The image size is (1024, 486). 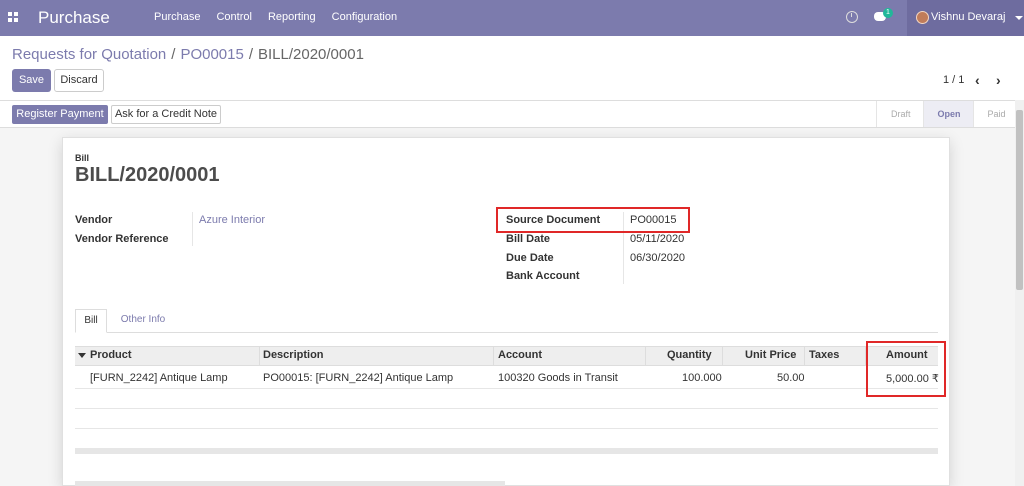 What do you see at coordinates (89, 54) in the screenshot?
I see `breadcrumb-requests-for-quotation: Requests for Quotation` at bounding box center [89, 54].